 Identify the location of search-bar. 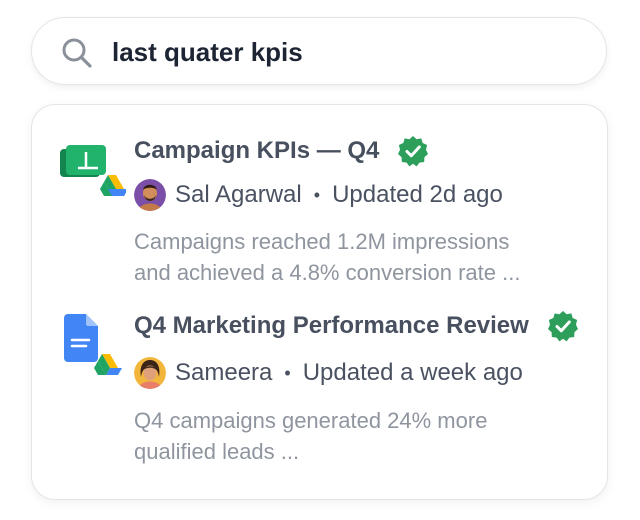
(319, 51).